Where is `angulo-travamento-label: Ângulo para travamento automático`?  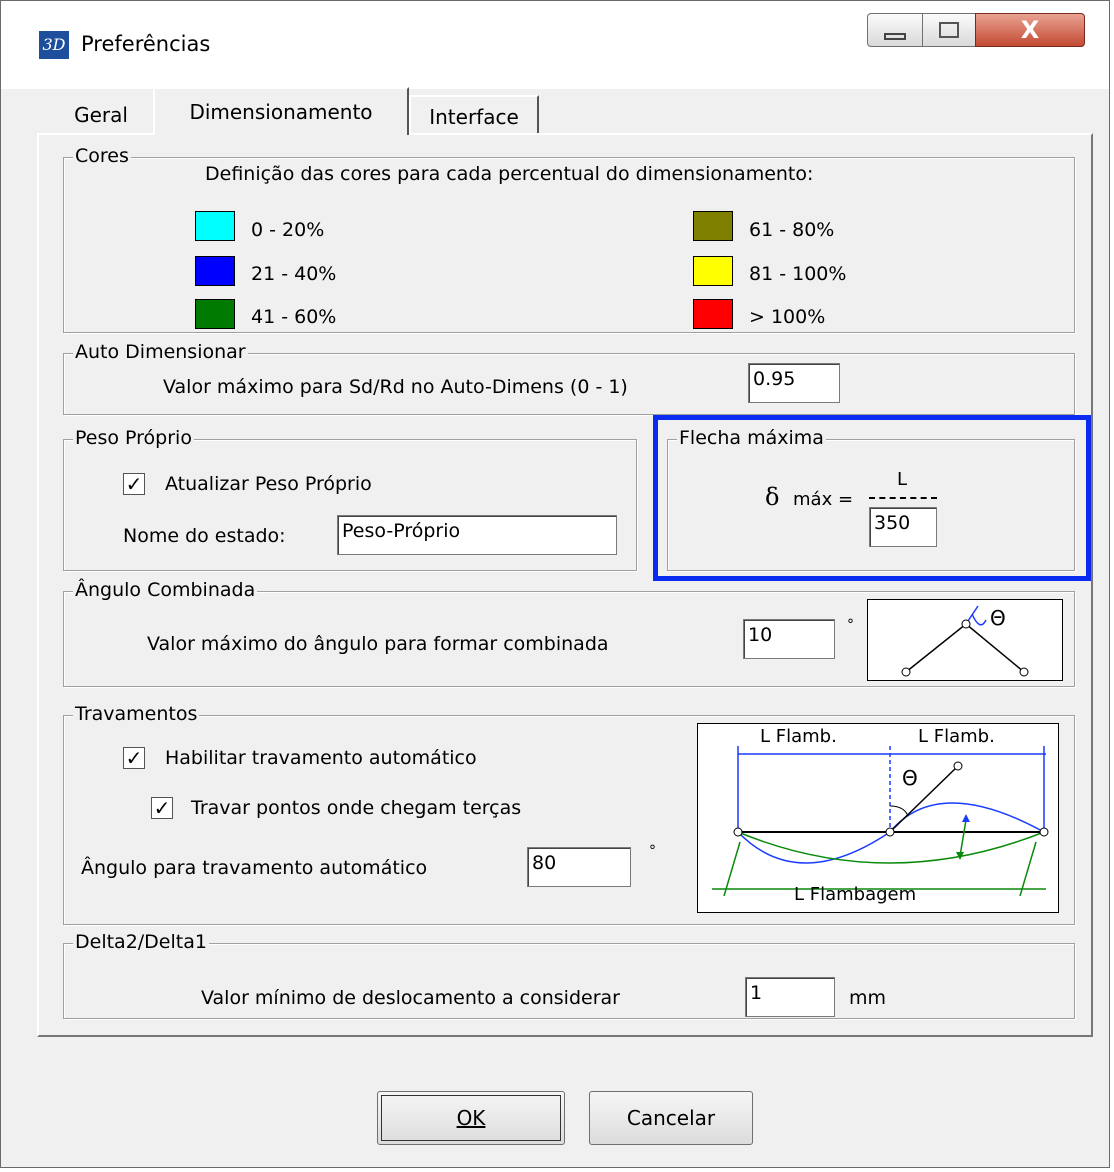
angulo-travamento-label: Ângulo para travamento automático is located at coordinates (254, 868).